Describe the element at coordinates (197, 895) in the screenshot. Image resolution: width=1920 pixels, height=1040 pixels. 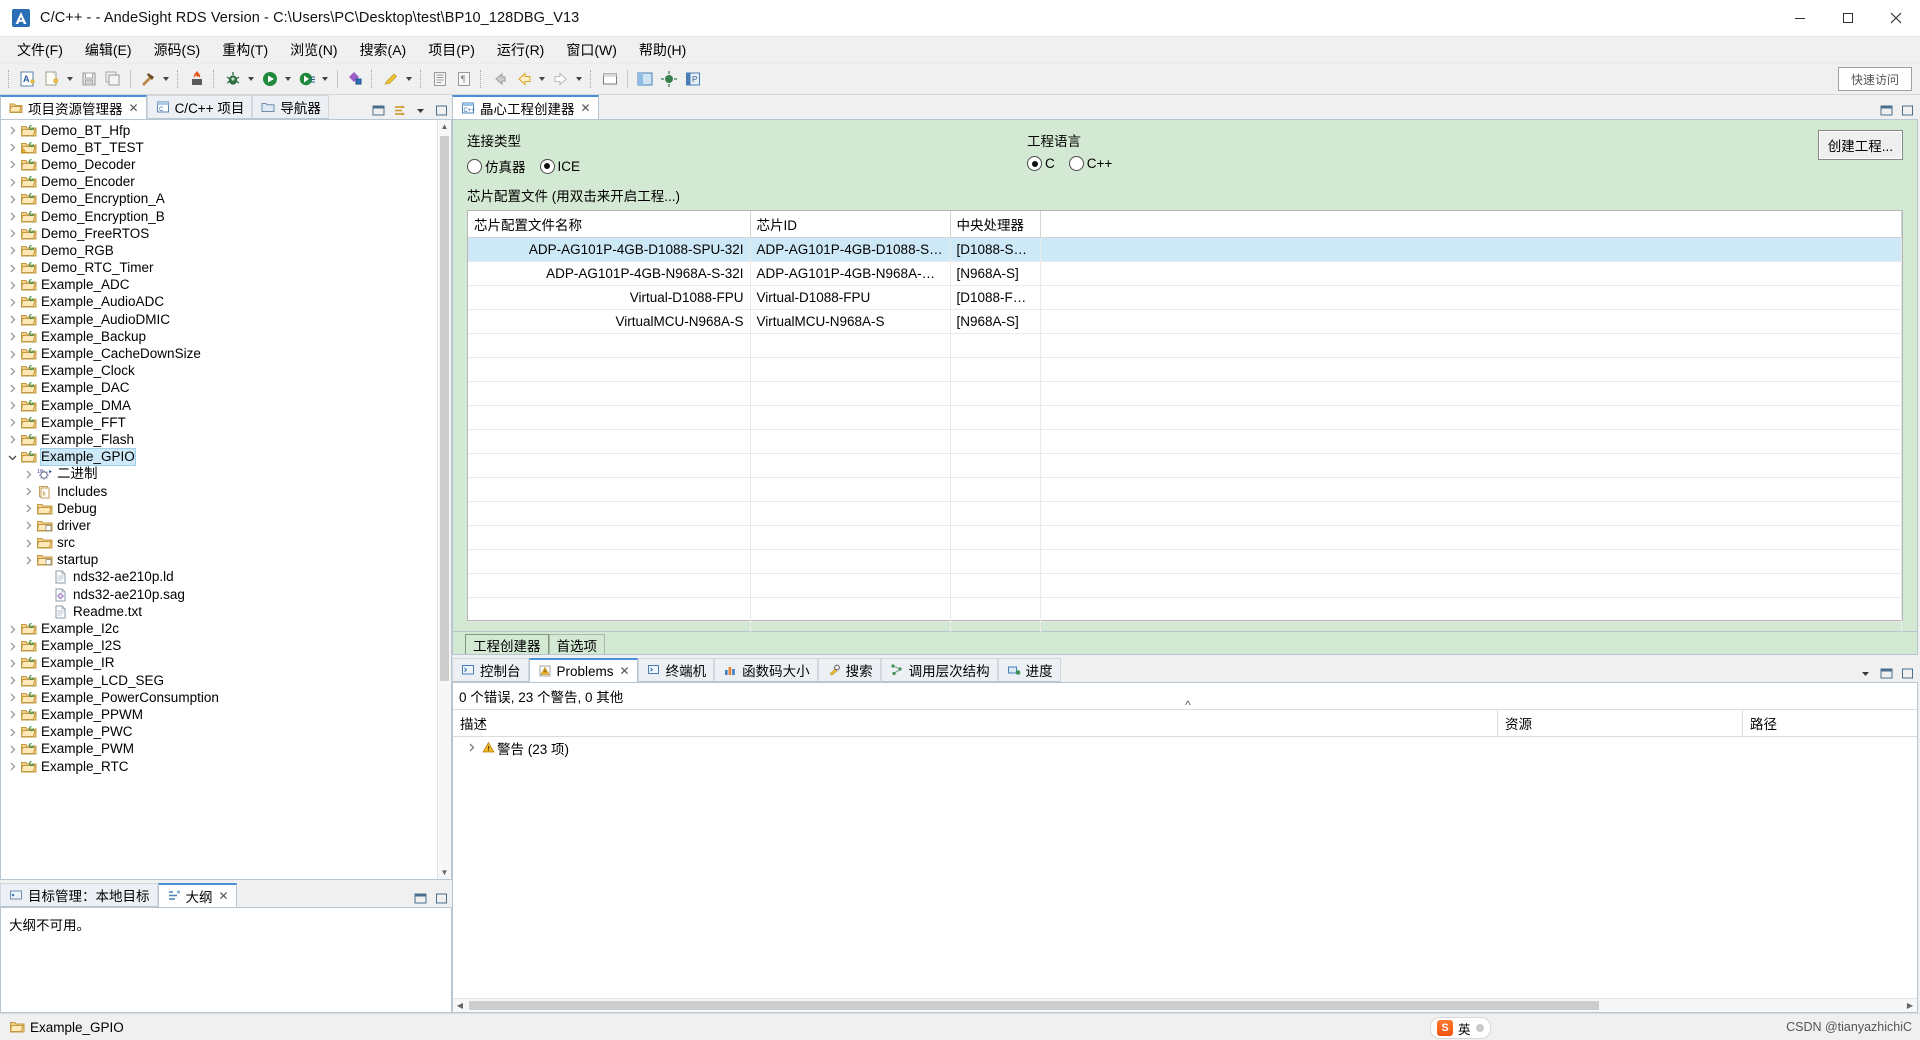
I see `tab-outline: 大纲 ✕` at that location.